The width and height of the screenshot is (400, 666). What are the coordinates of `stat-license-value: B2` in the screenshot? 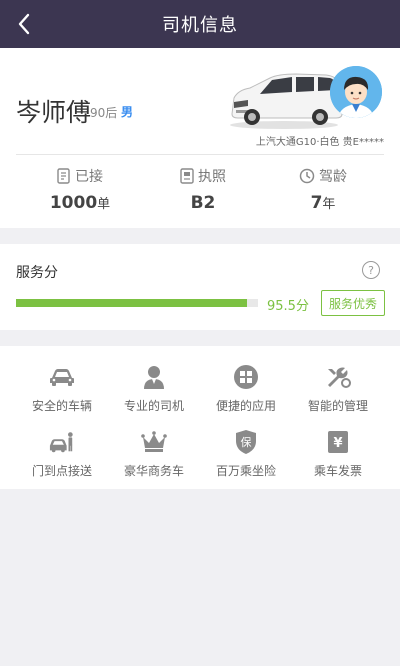 It's located at (203, 203).